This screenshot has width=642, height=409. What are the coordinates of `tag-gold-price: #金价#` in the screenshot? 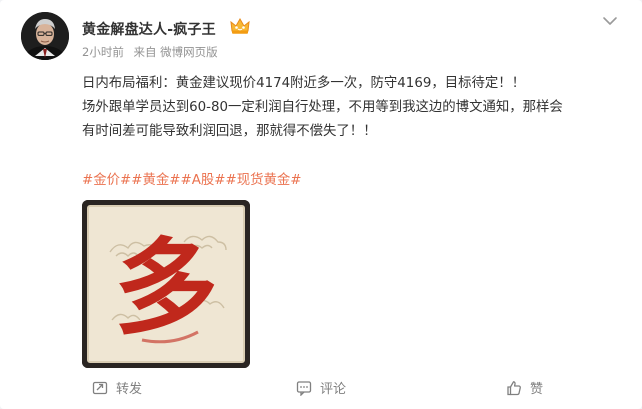 It's located at (106, 180).